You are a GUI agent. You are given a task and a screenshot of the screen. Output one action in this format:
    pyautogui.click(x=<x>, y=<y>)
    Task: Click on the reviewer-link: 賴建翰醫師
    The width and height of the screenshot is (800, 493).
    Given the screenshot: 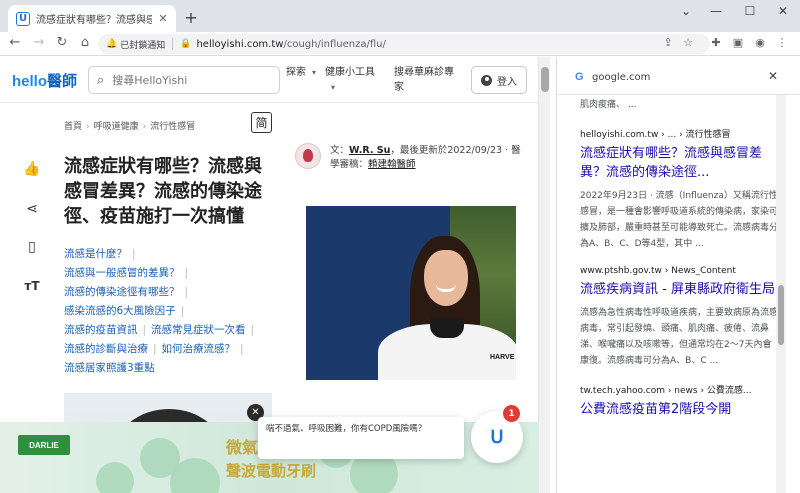 What is the action you would take?
    pyautogui.click(x=392, y=164)
    